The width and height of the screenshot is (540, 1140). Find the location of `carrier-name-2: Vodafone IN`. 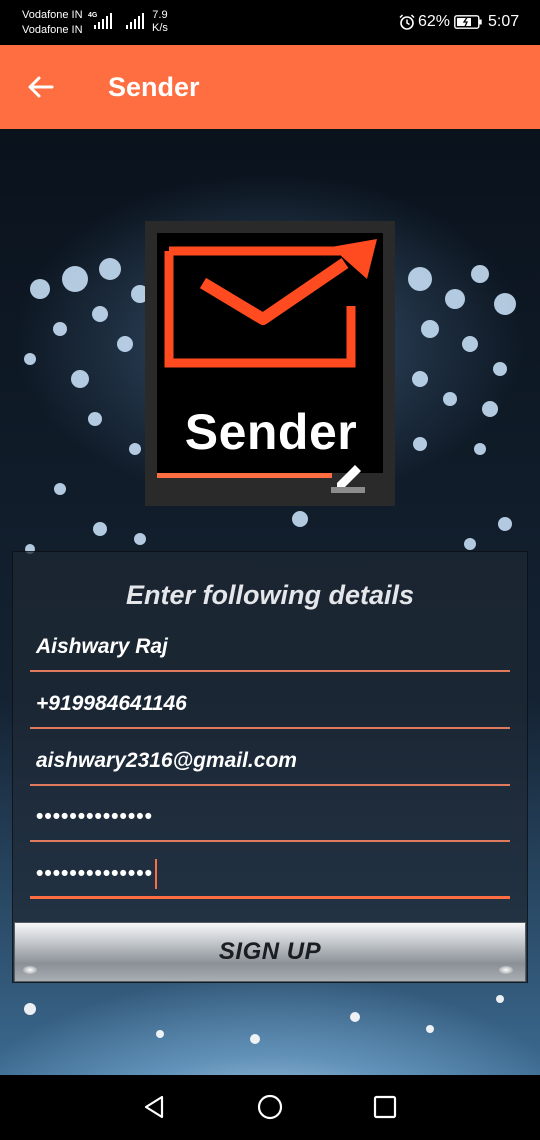

carrier-name-2: Vodafone IN is located at coordinates (52, 30).